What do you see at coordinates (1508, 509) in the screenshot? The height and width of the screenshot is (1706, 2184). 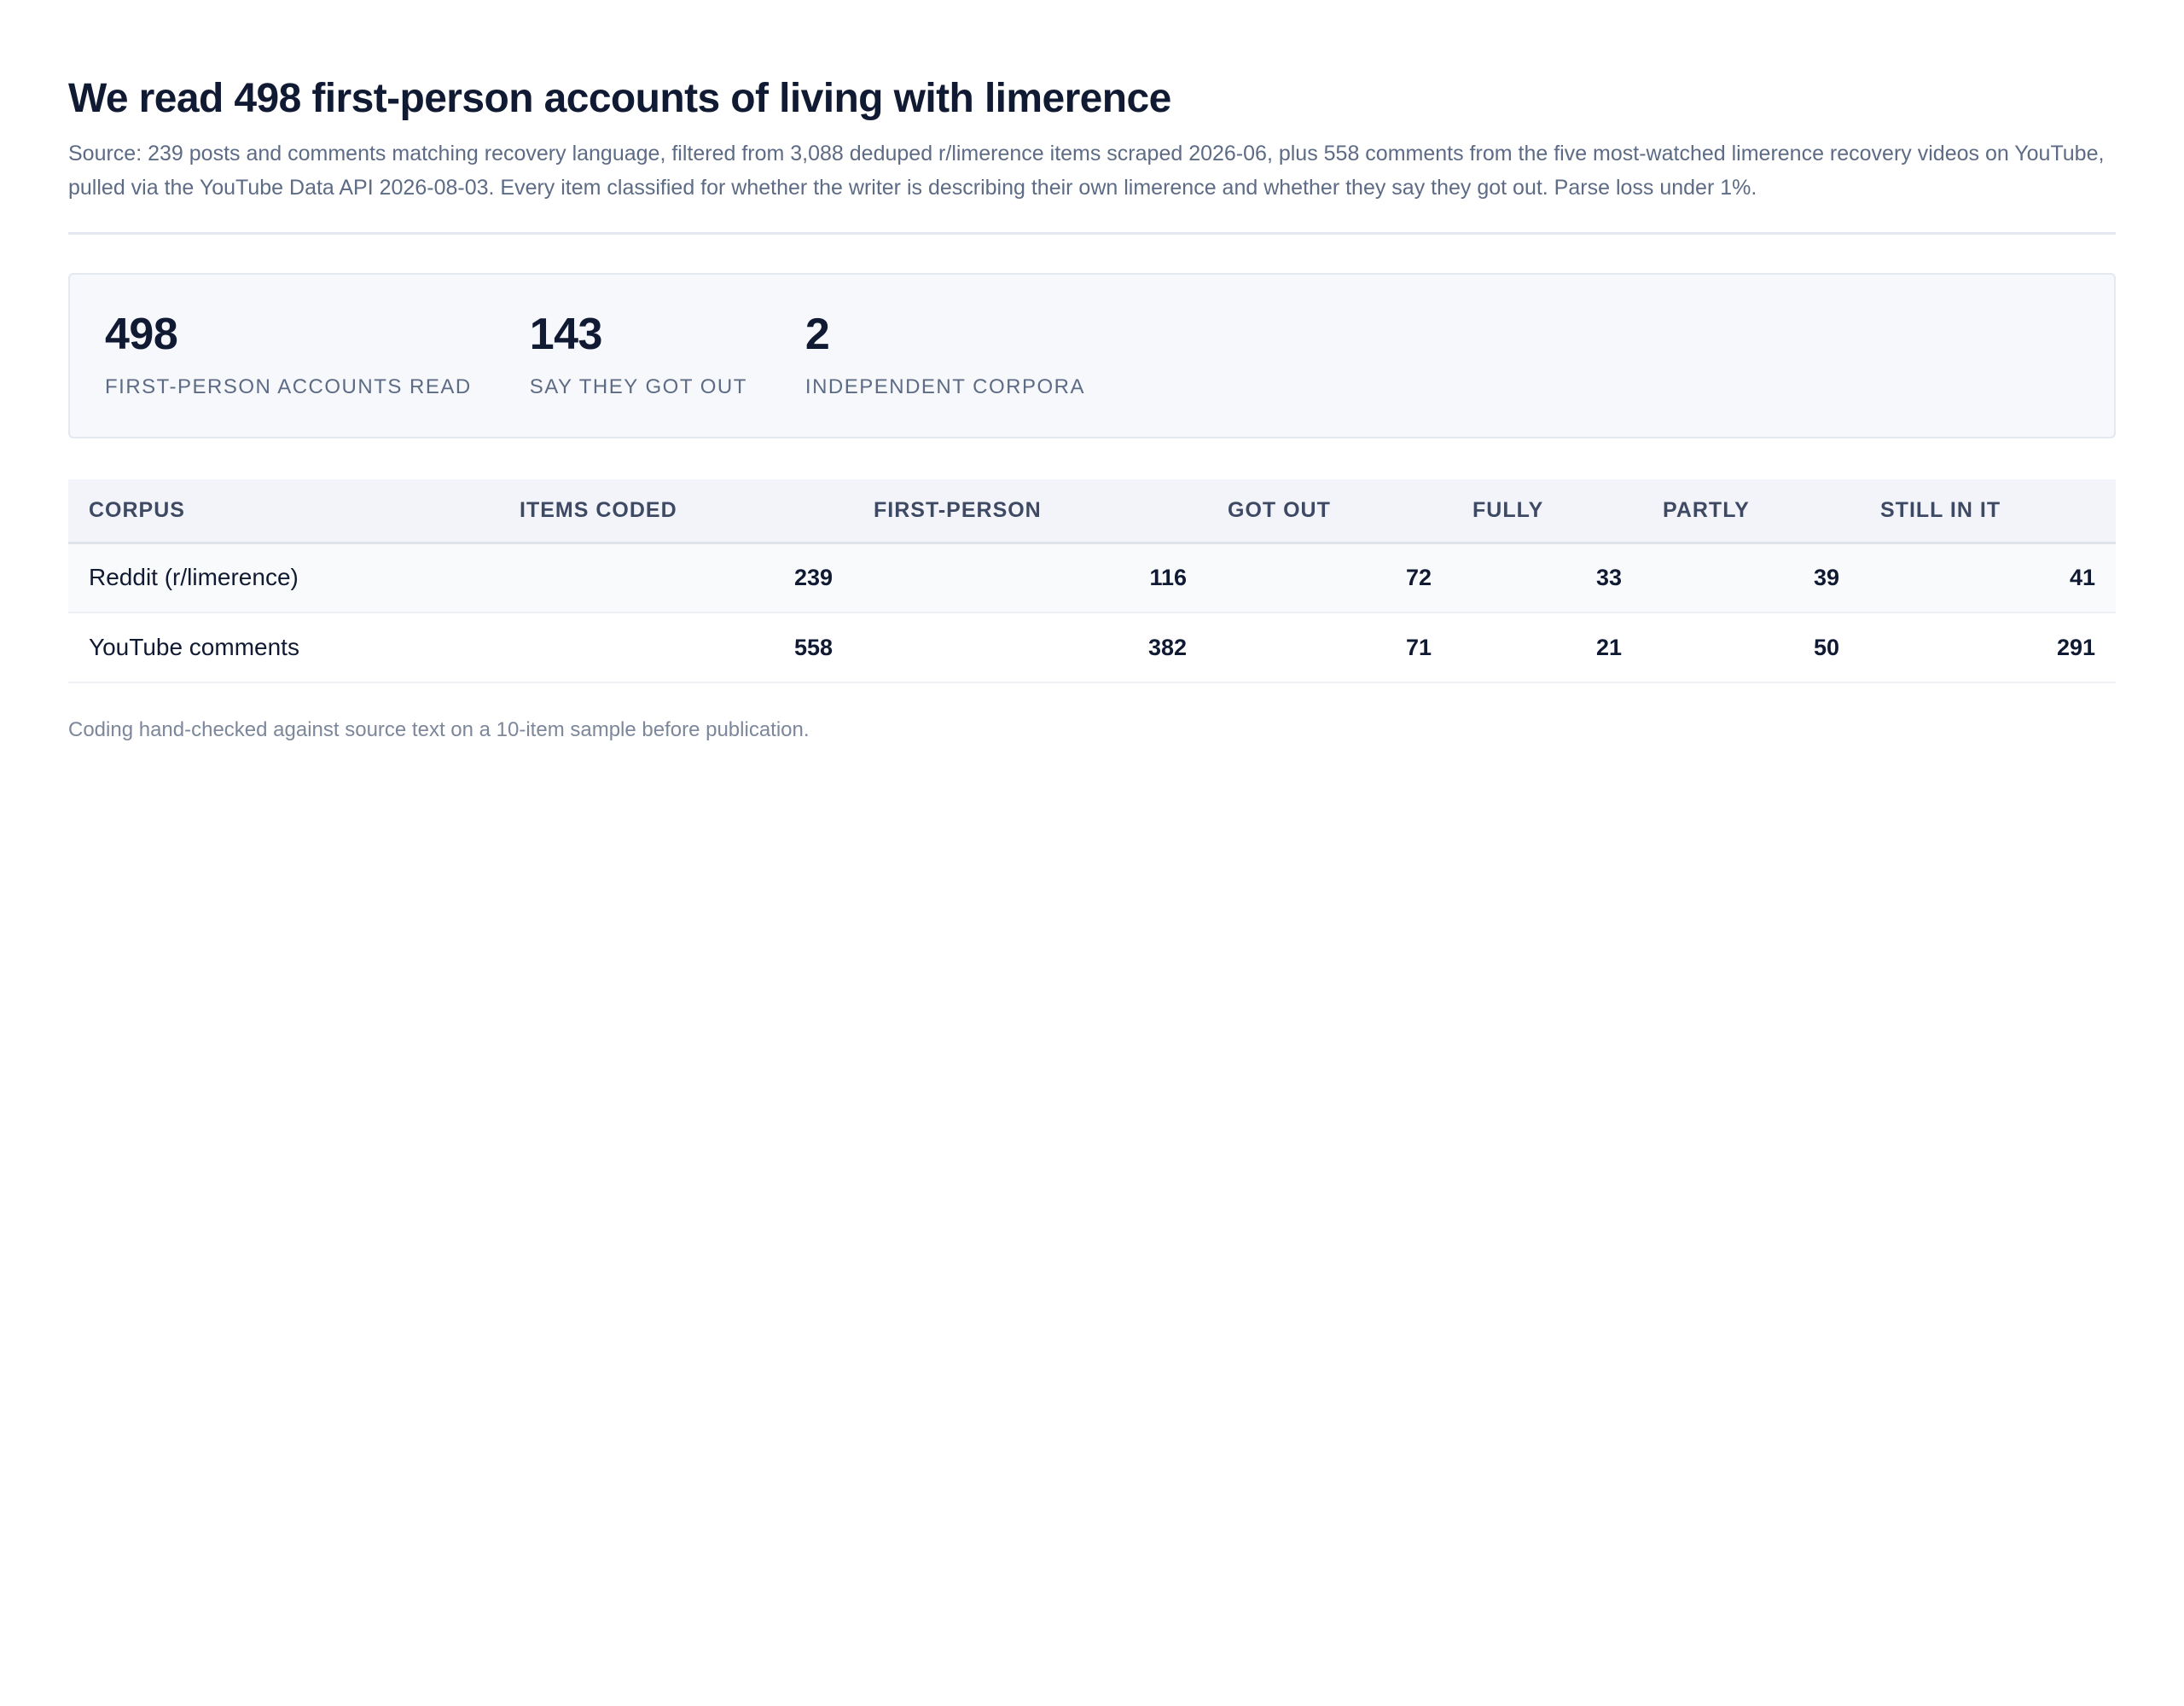 I see `column-header-label: Fully` at bounding box center [1508, 509].